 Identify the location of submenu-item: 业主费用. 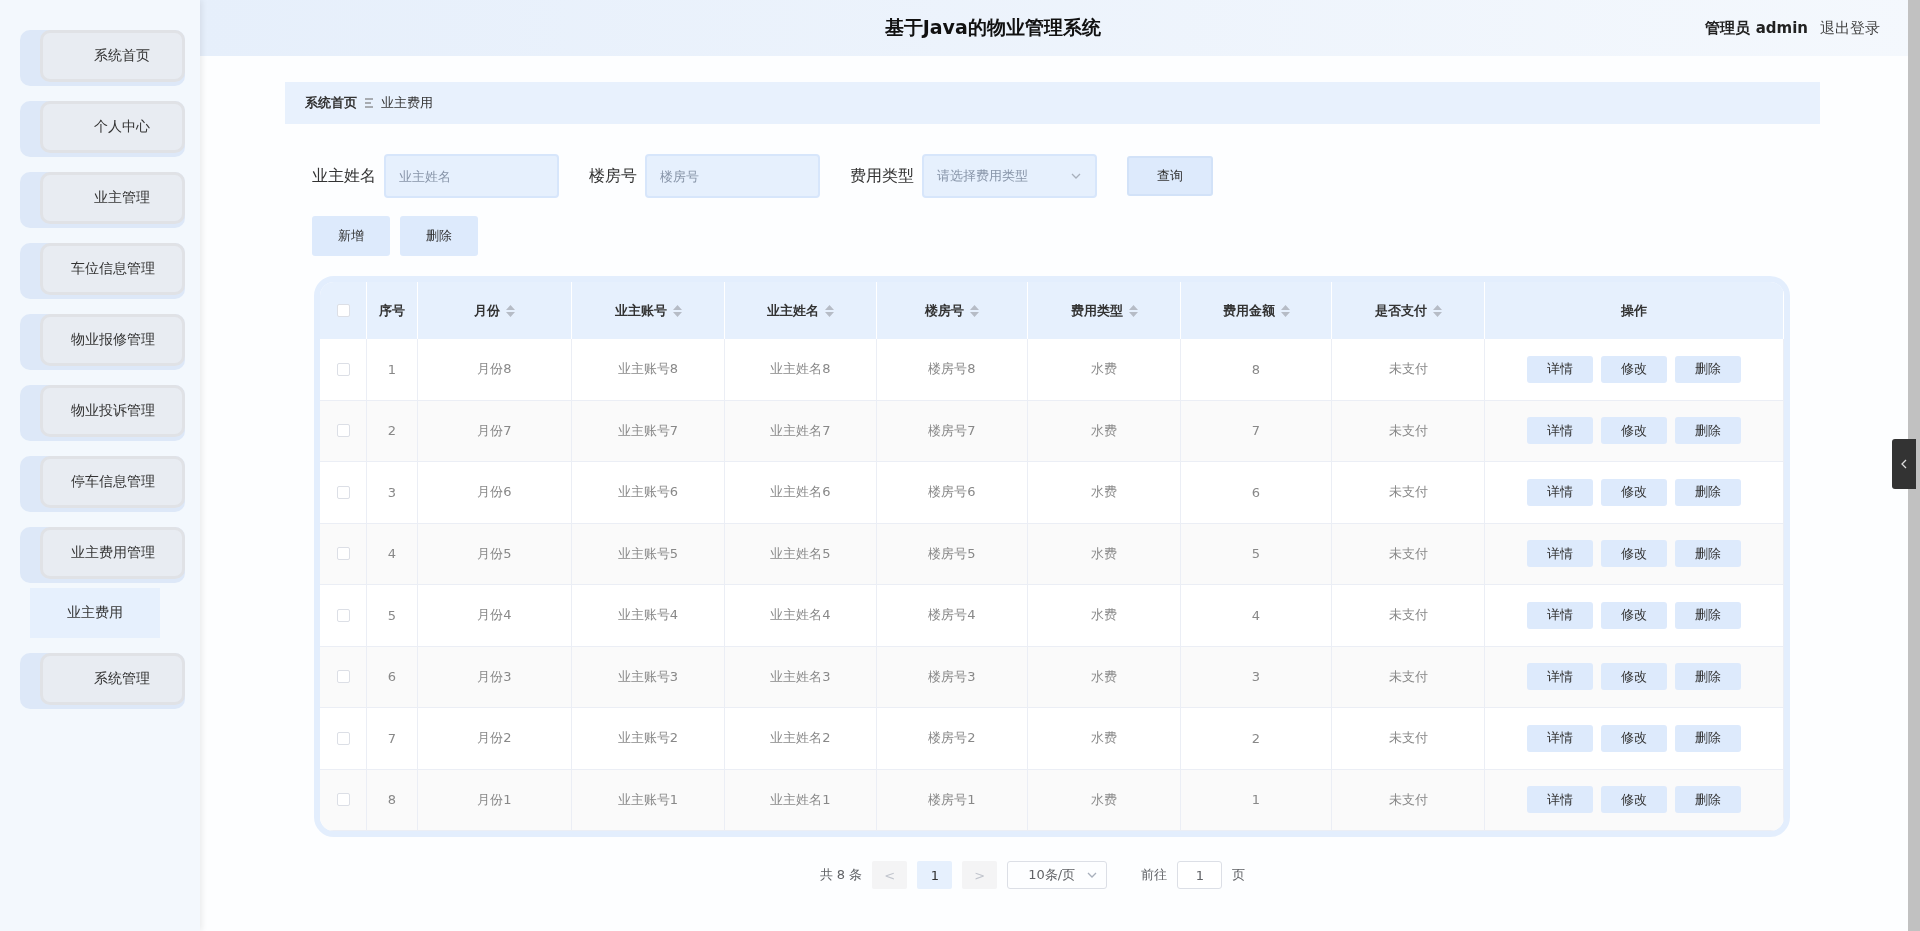
(95, 613).